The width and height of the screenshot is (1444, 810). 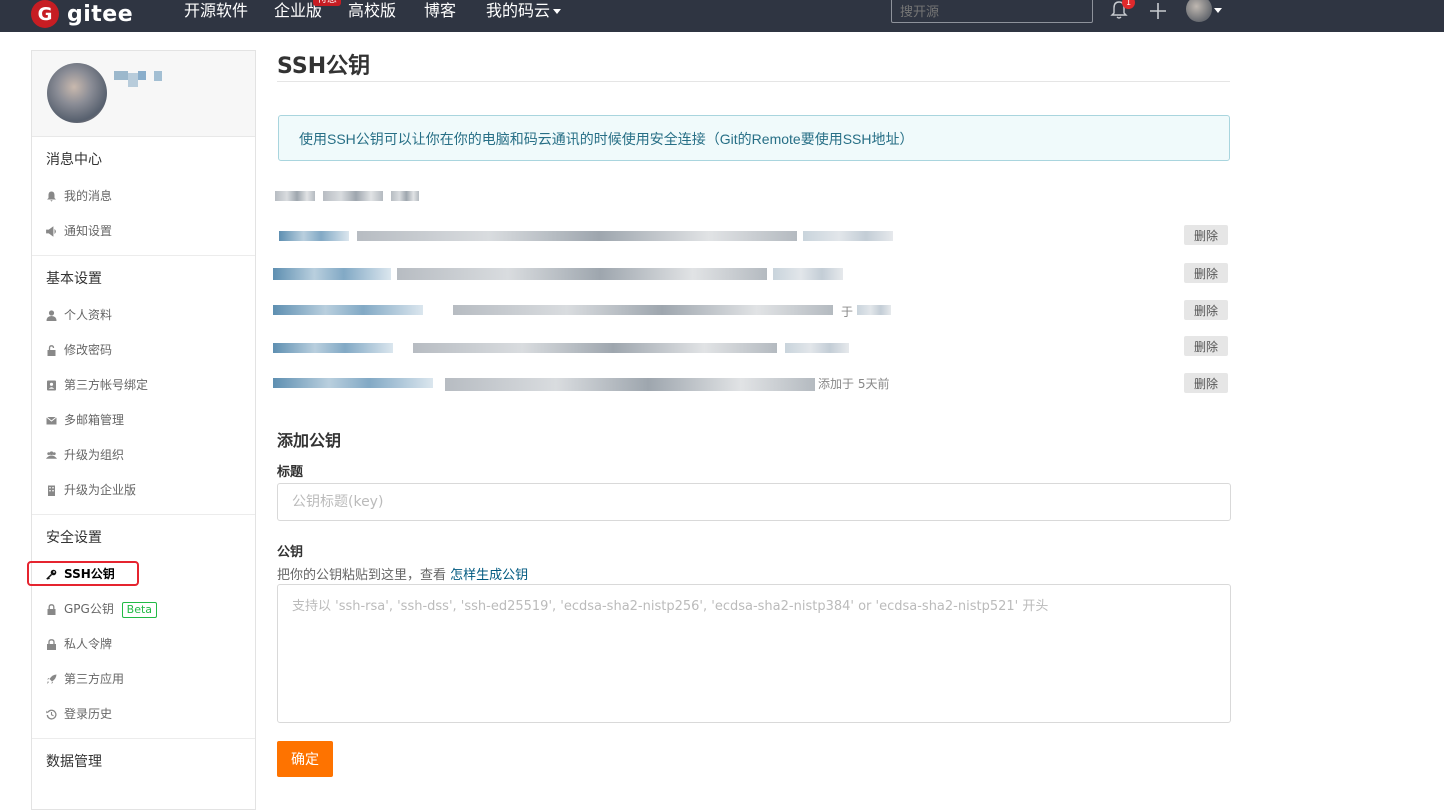 What do you see at coordinates (51, 574) in the screenshot?
I see `key-icon` at bounding box center [51, 574].